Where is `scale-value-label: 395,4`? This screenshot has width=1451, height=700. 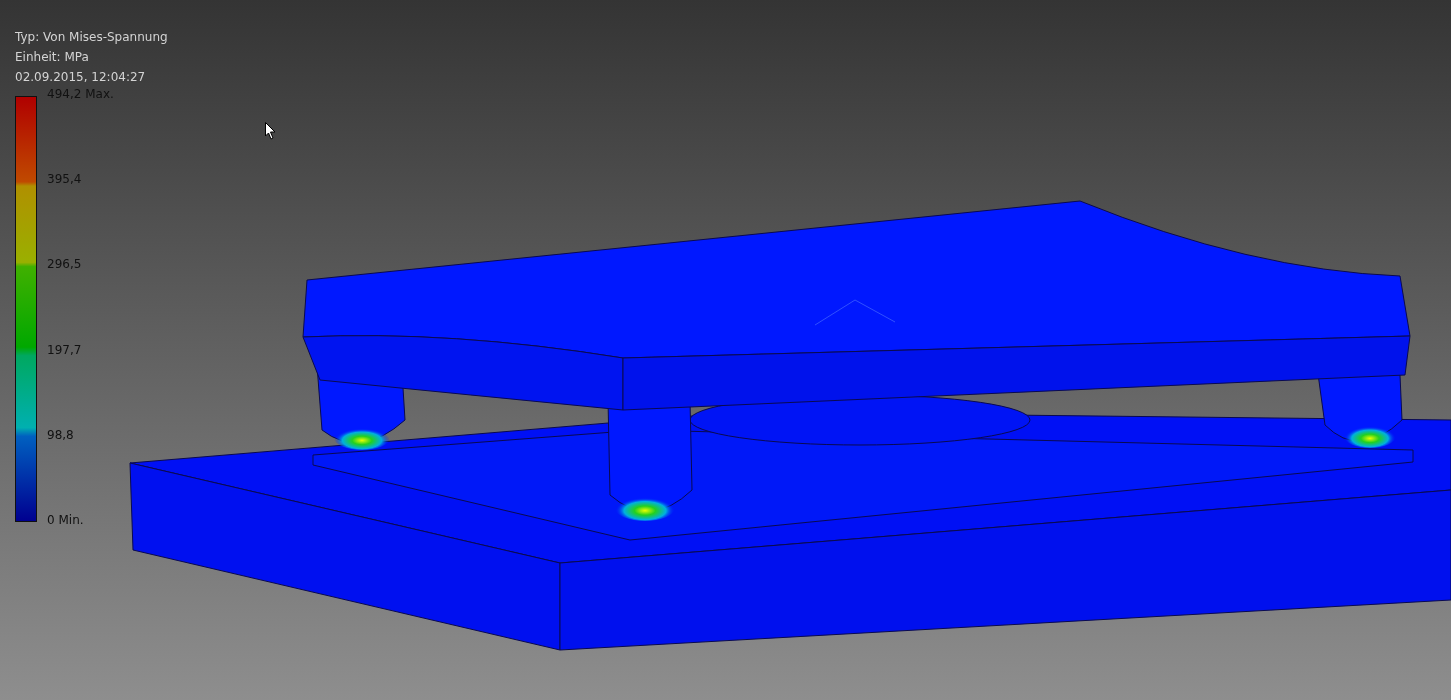 scale-value-label: 395,4 is located at coordinates (65, 179).